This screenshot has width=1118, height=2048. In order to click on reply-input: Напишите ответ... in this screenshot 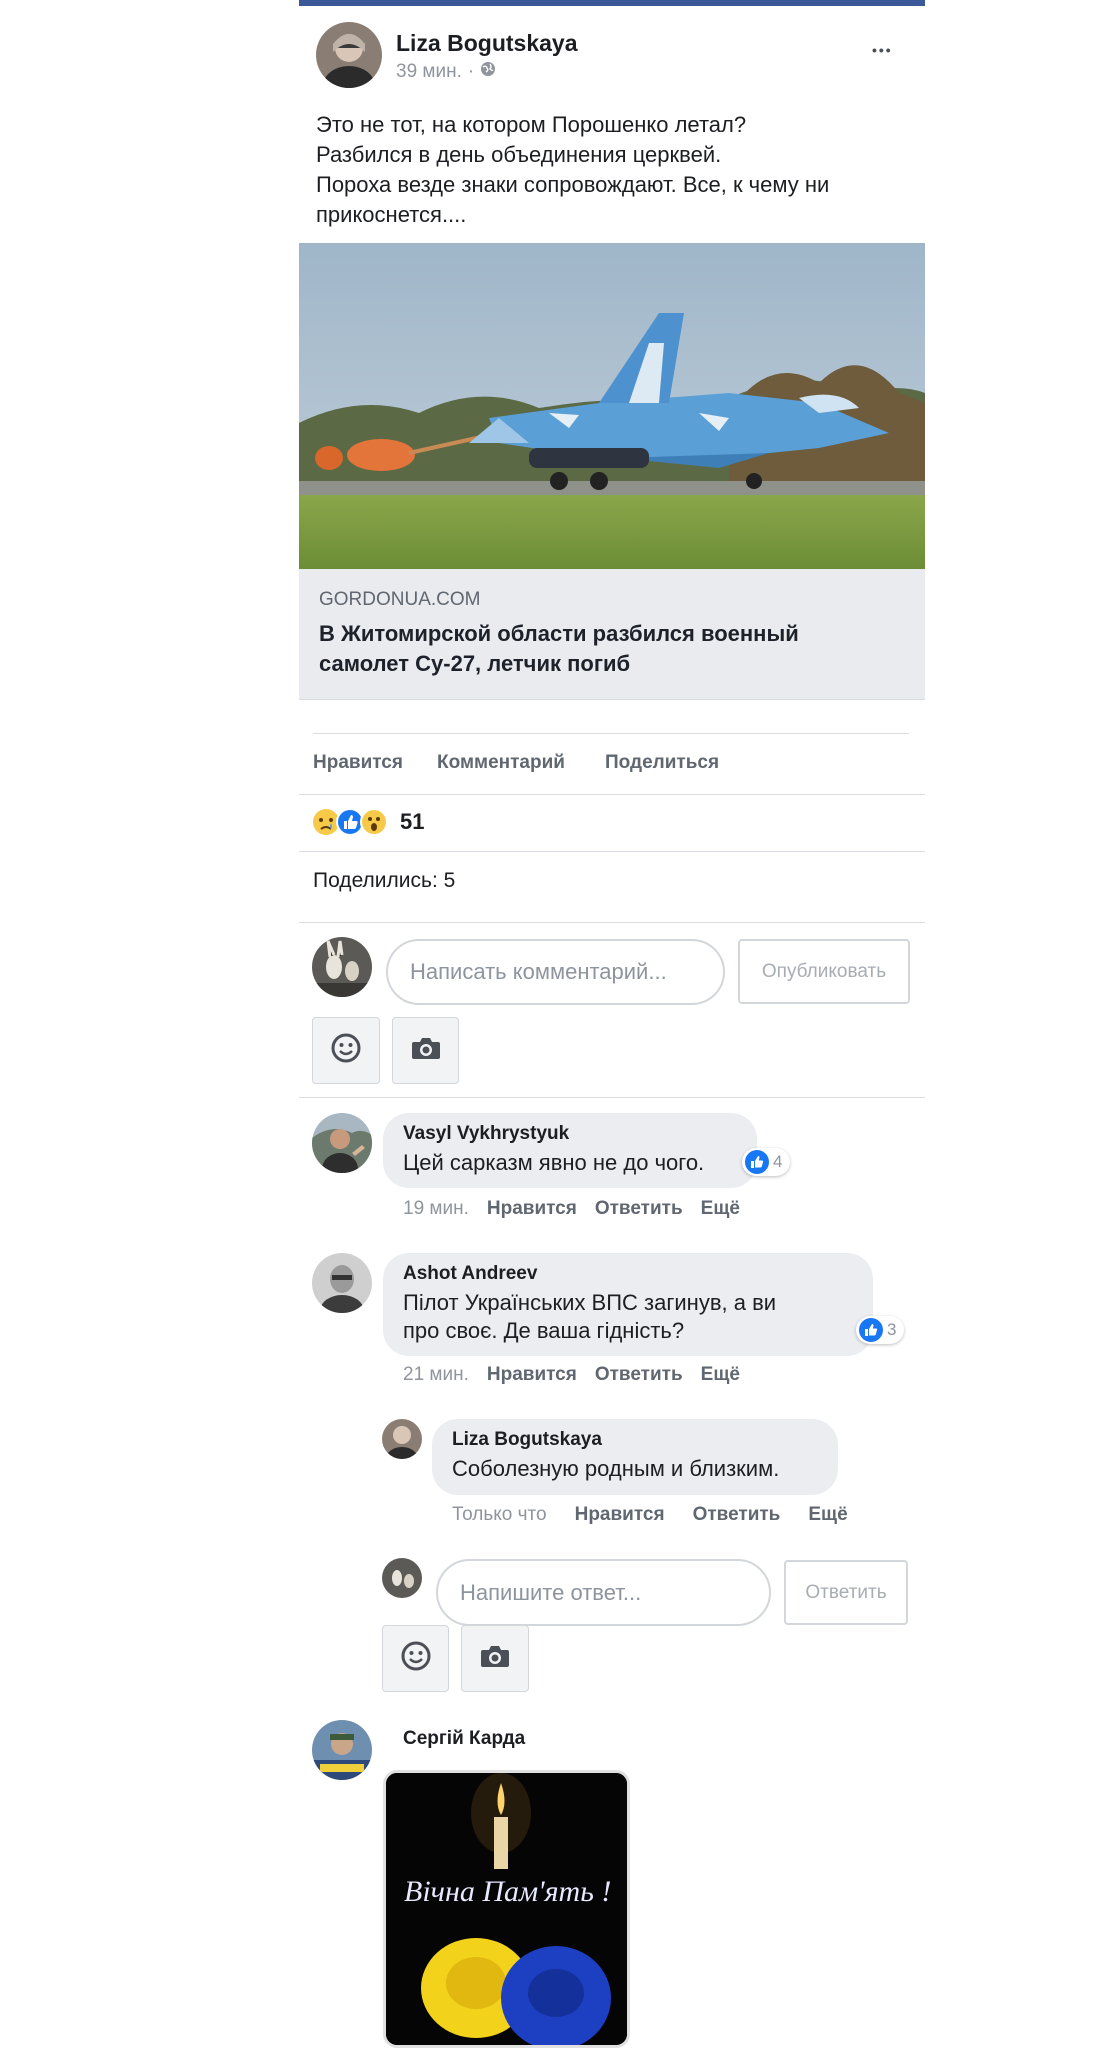, I will do `click(603, 1592)`.